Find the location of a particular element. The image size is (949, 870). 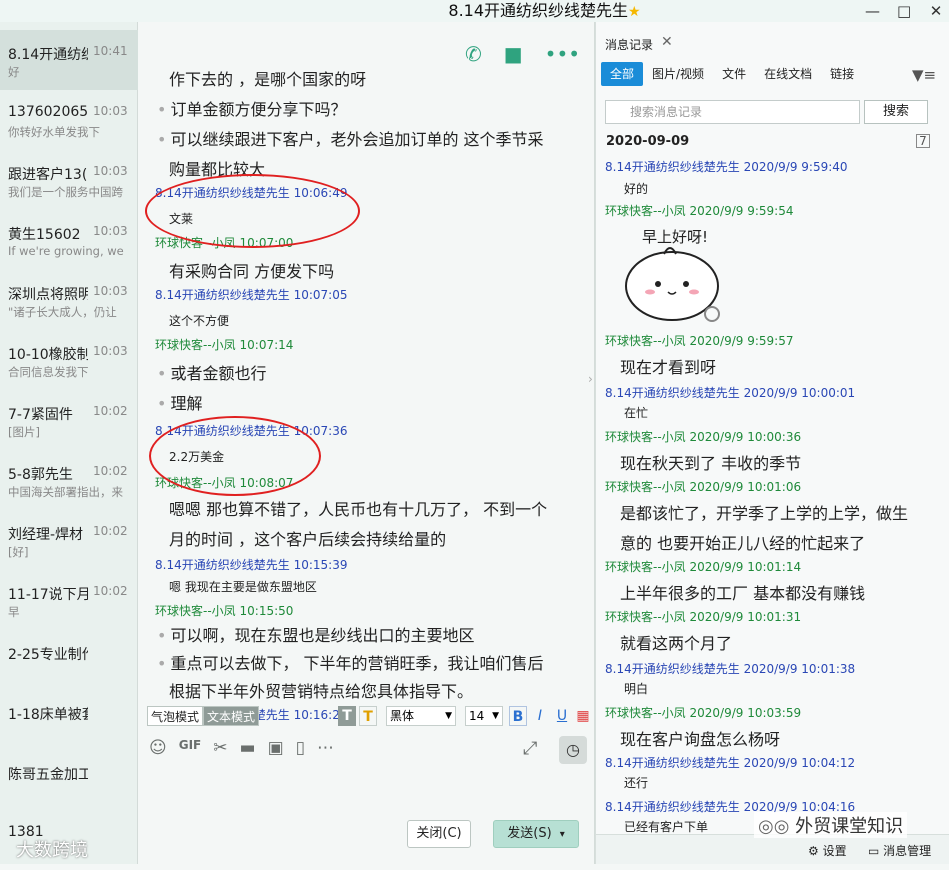

history-message-text: 是都该忙了，开学季了上学的上学，做生 is located at coordinates (764, 513).